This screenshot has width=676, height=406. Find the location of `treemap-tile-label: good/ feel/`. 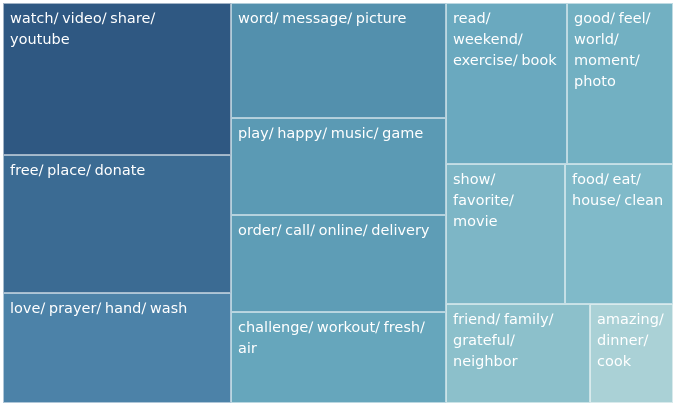

treemap-tile-label: good/ feel/ is located at coordinates (612, 19).